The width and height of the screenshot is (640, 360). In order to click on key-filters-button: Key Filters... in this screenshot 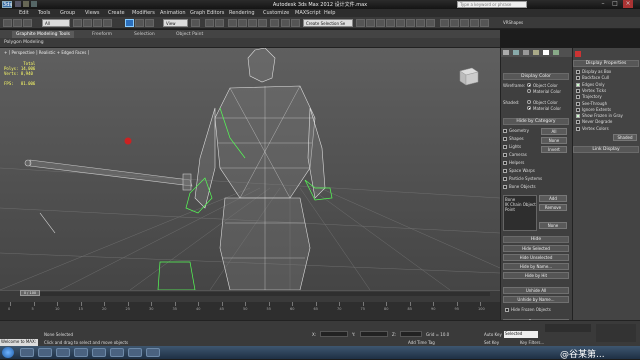, I will do `click(532, 342)`.